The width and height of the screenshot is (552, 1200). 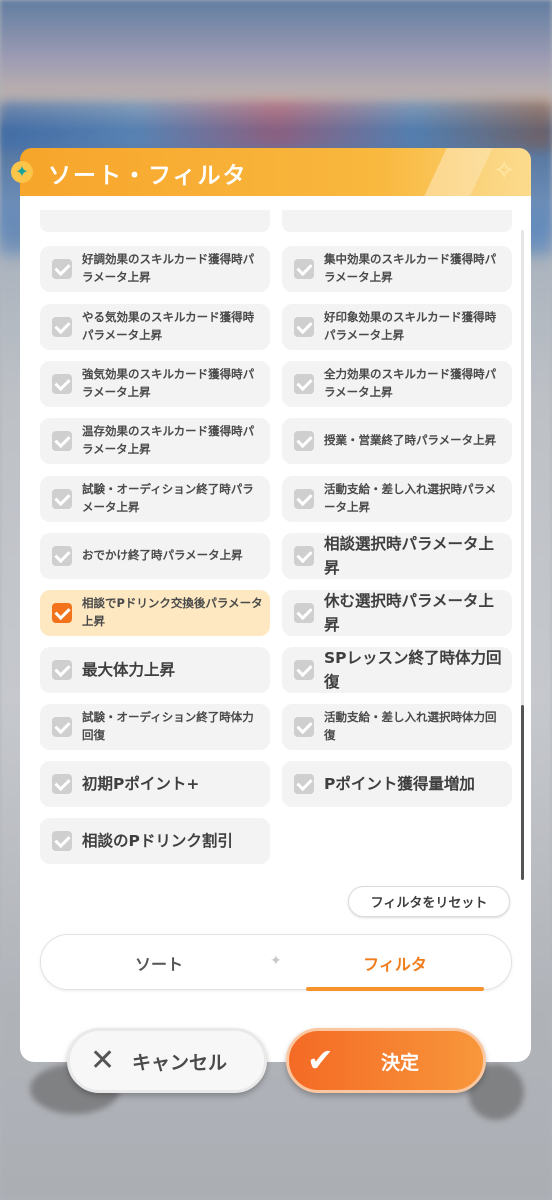 I want to click on filter-item: やる気効果のスキルカード獲得時パラメータ上昇, so click(x=155, y=327).